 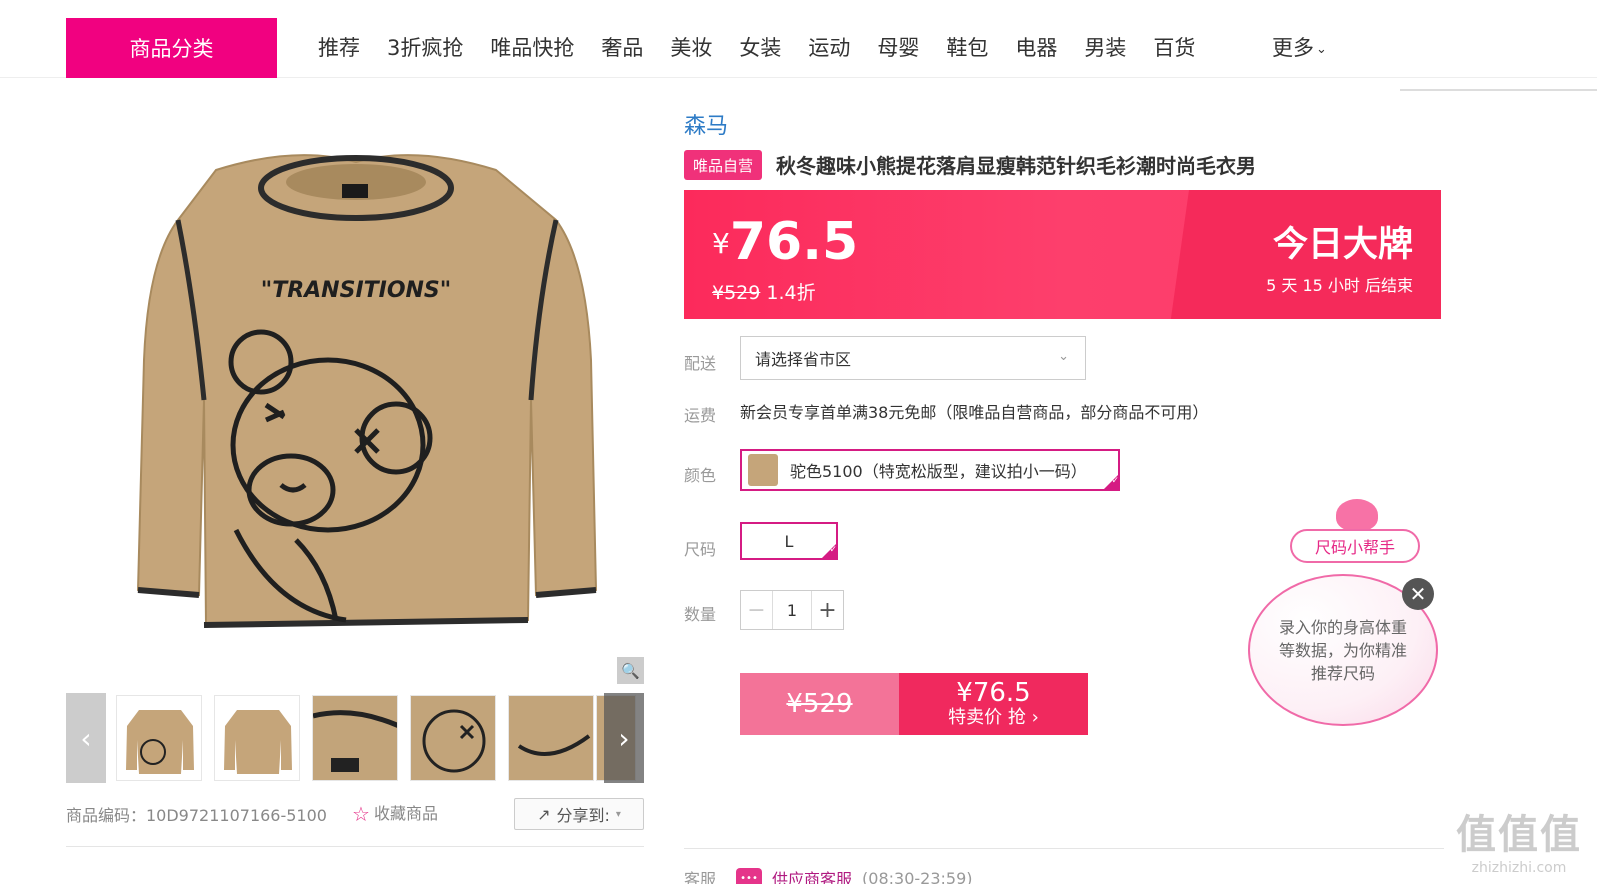 I want to click on size-label: 尺码, so click(x=700, y=549).